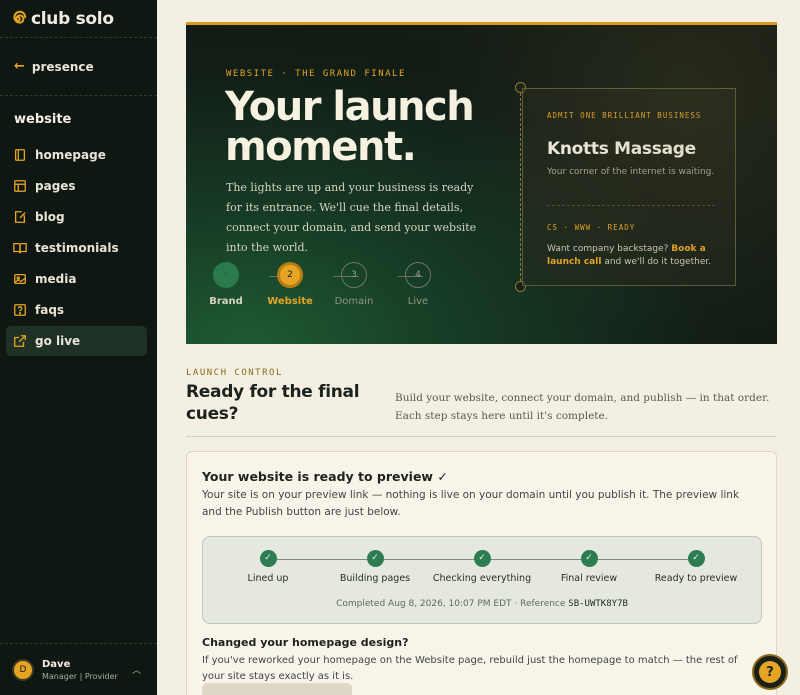 Image resolution: width=800 pixels, height=695 pixels. I want to click on help-button: ?, so click(770, 672).